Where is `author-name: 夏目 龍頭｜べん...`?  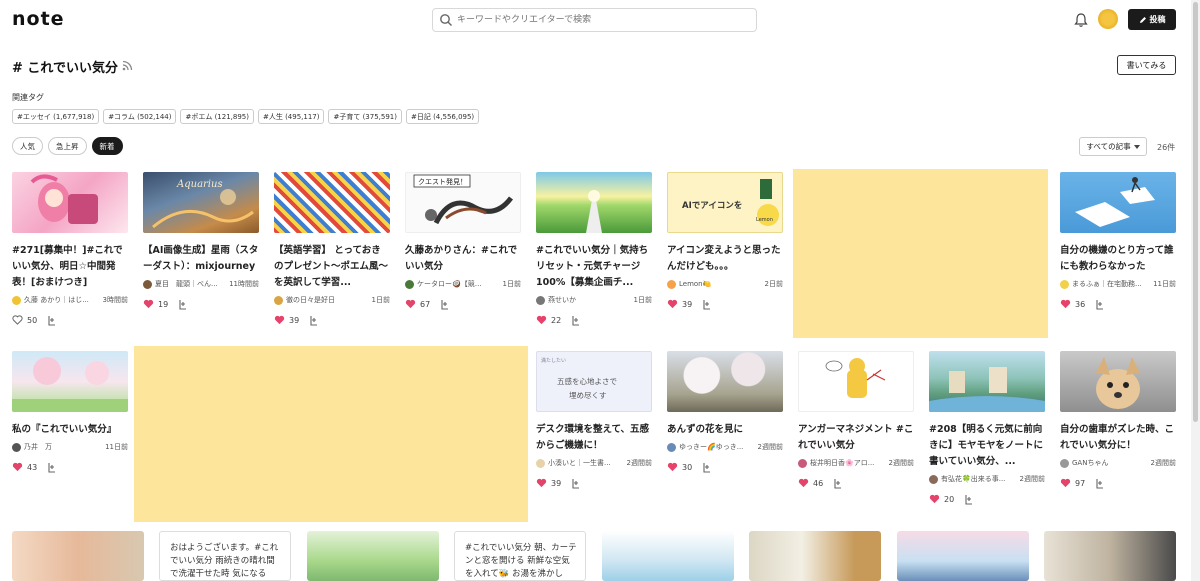
author-name: 夏目 龍頭｜べん... is located at coordinates (186, 284).